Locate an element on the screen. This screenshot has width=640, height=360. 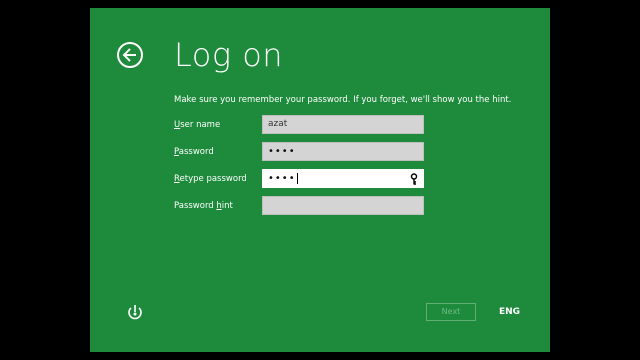
retype-password-value: •••• is located at coordinates (282, 178).